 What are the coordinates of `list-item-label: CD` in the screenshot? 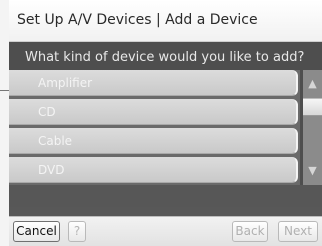 It's located at (47, 112).